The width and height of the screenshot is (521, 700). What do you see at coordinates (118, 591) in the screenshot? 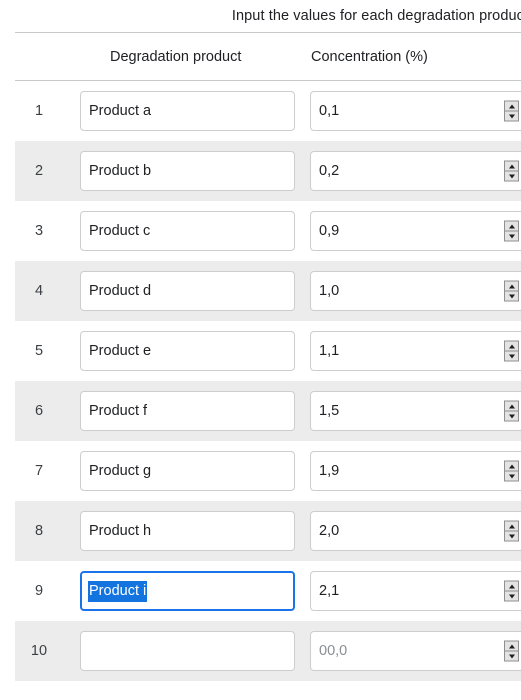
I see `degradation-product-value: Product i` at bounding box center [118, 591].